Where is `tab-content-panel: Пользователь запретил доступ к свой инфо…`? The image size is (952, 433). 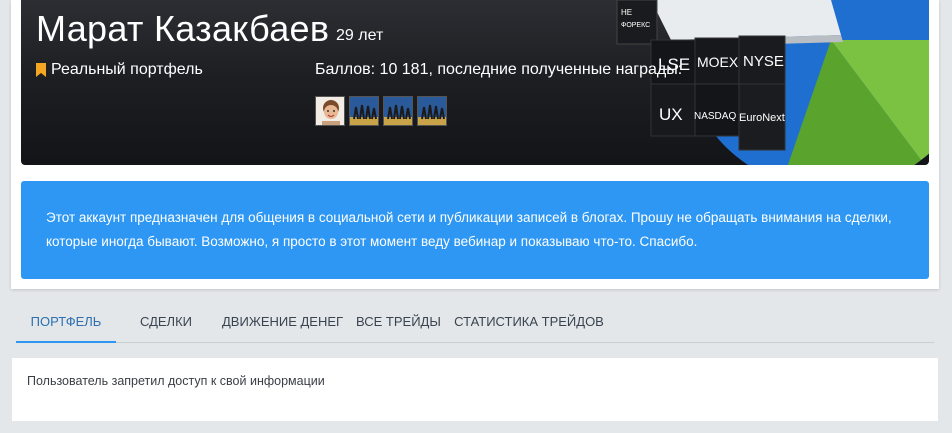 tab-content-panel: Пользователь запретил доступ к свой инфо… is located at coordinates (475, 389).